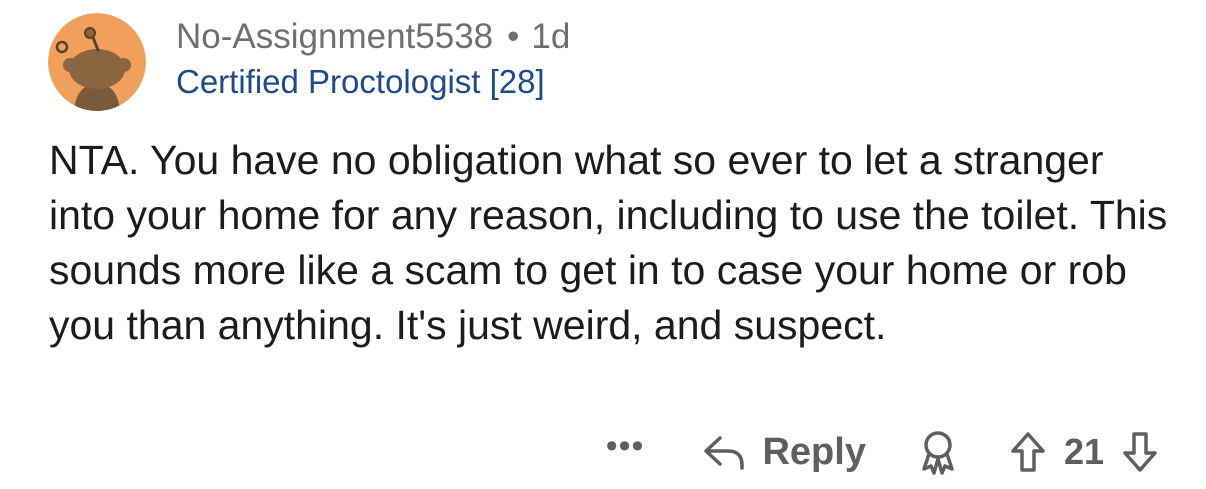 Image resolution: width=1206 pixels, height=489 pixels. I want to click on upvote-arrow-icon, so click(1028, 452).